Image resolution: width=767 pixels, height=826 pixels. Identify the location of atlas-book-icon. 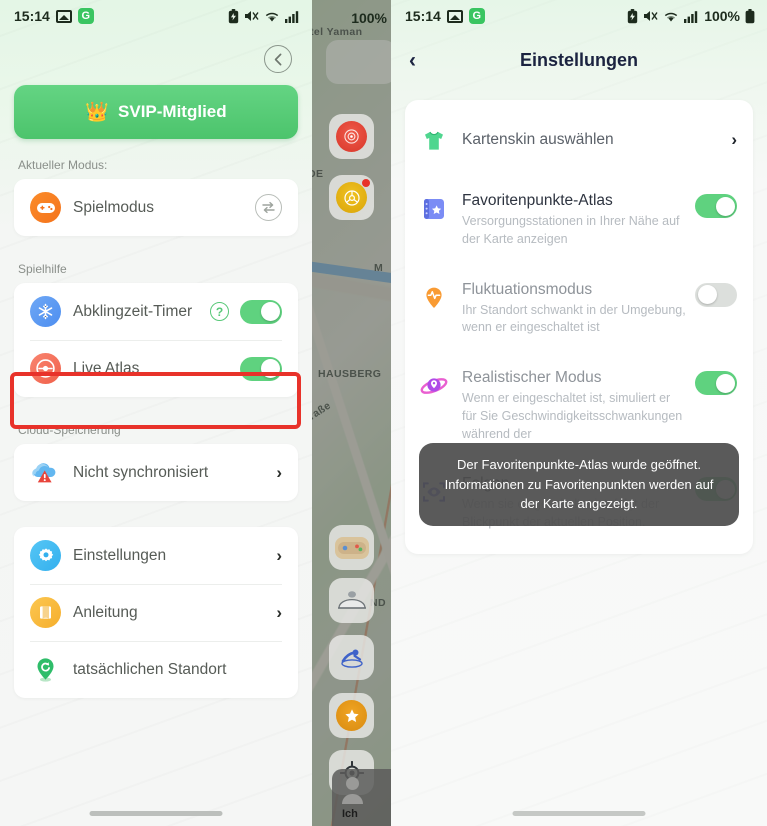
(434, 209).